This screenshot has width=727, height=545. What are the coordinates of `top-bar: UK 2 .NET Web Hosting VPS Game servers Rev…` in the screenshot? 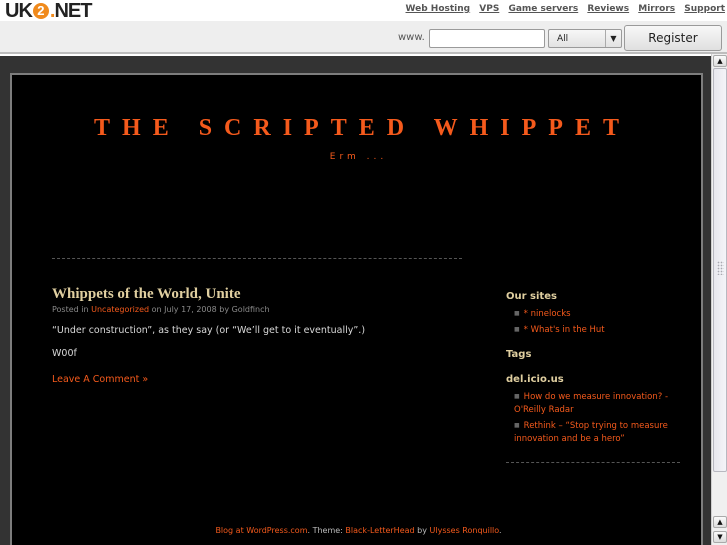 It's located at (363, 11).